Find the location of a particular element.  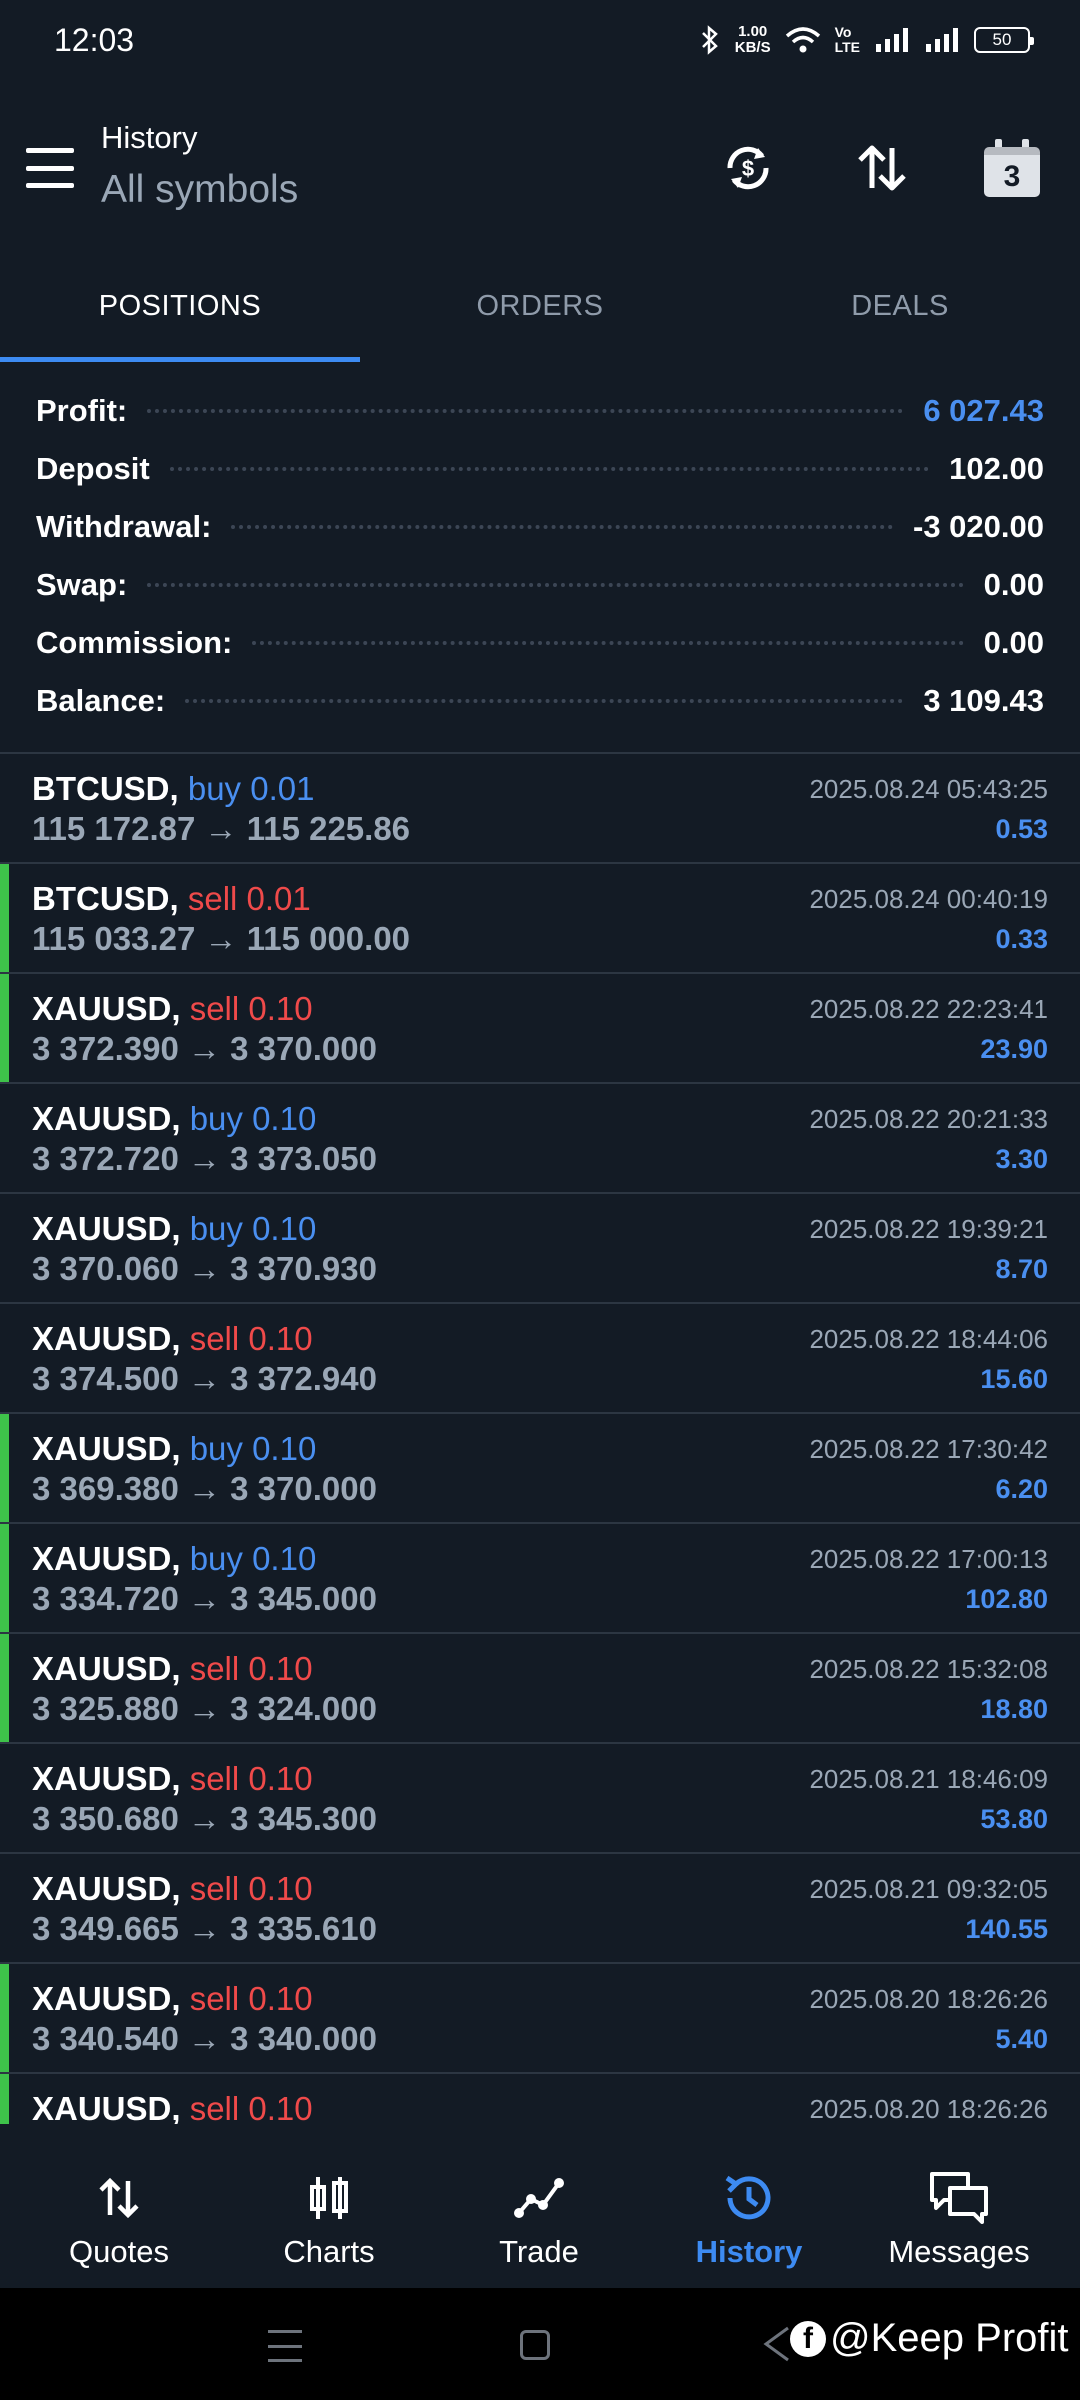

position-prices: 115 033.27 → 115 000.00 is located at coordinates (221, 939).